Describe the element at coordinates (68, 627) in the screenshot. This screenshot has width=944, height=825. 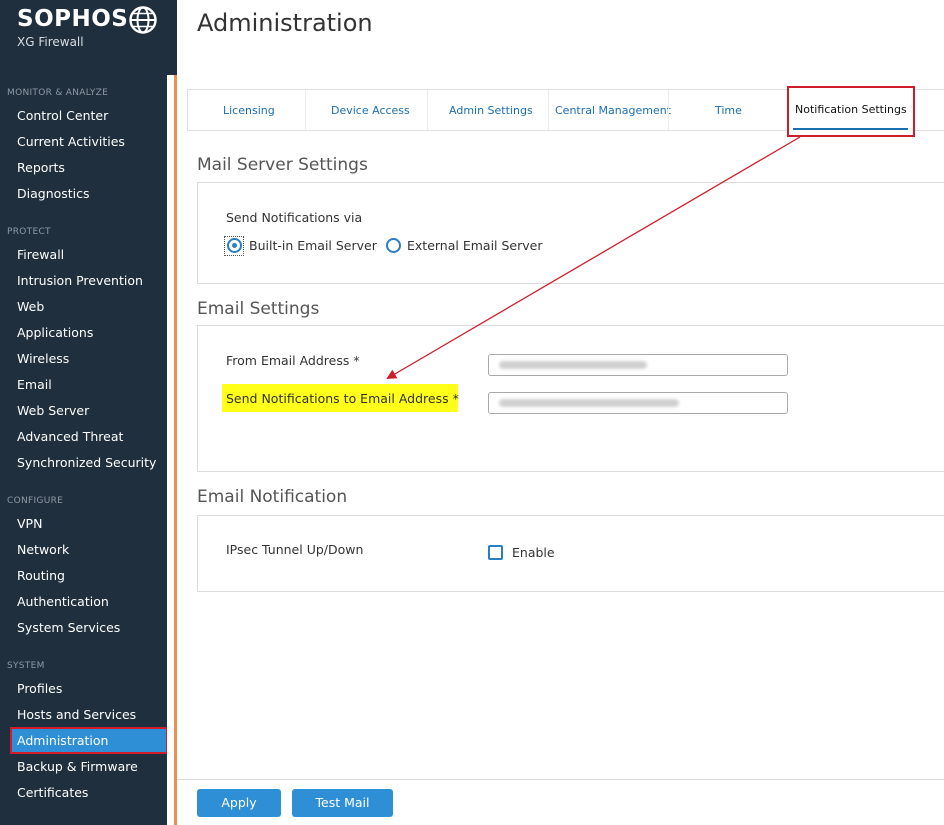
I see `sidebar-item-system-services: System Services` at that location.